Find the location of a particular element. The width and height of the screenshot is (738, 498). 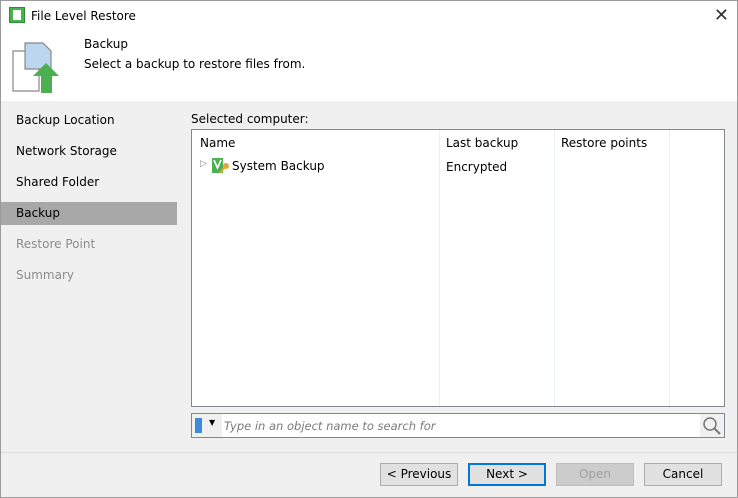

cancel-button: Cancel is located at coordinates (683, 474).